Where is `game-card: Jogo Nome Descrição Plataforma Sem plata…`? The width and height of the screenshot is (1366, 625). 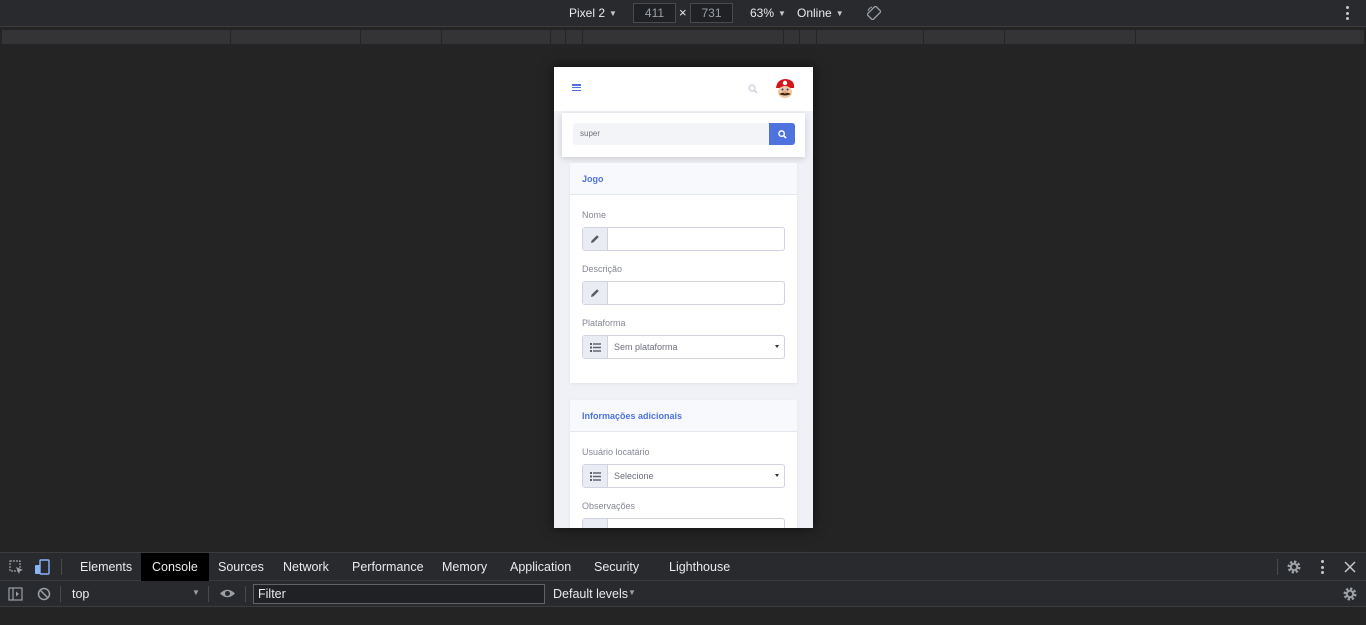 game-card: Jogo Nome Descrição Plataforma Sem plata… is located at coordinates (683, 273).